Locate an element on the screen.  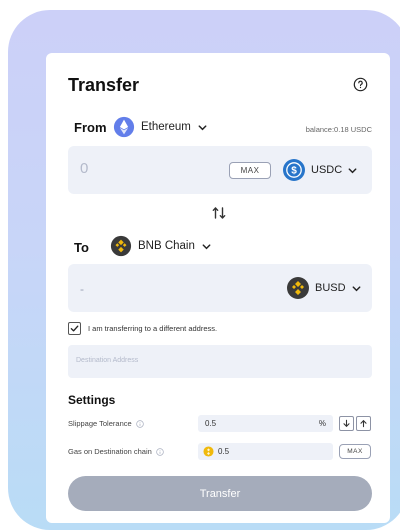
page-title: Transfer is located at coordinates (104, 85).